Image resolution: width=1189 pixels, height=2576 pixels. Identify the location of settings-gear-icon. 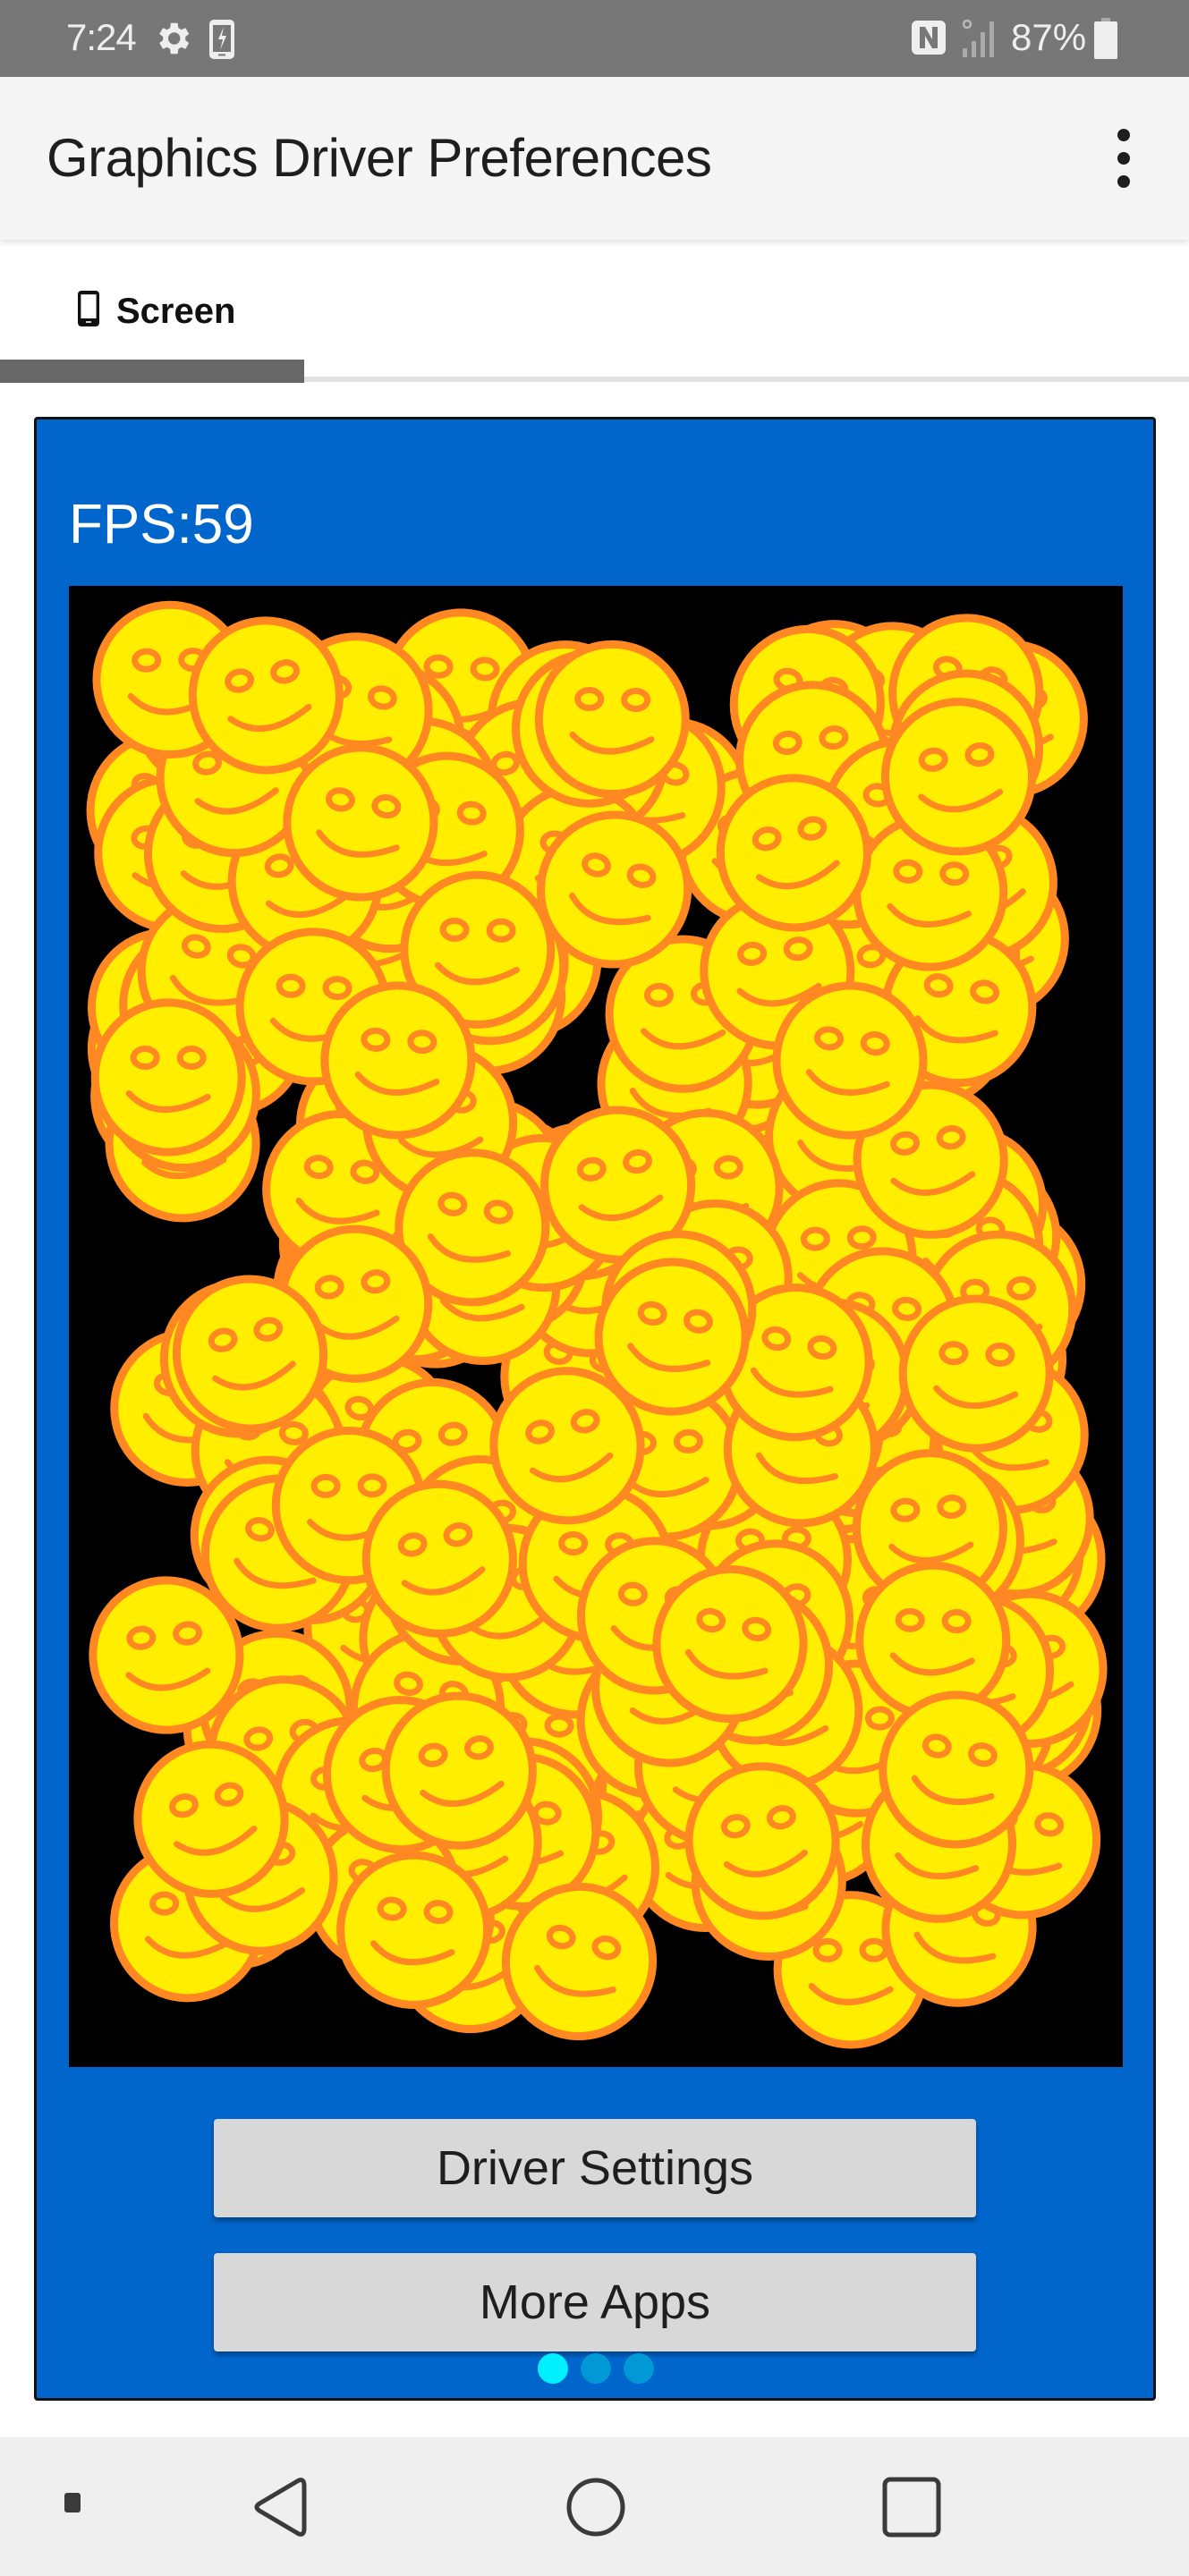
(172, 41).